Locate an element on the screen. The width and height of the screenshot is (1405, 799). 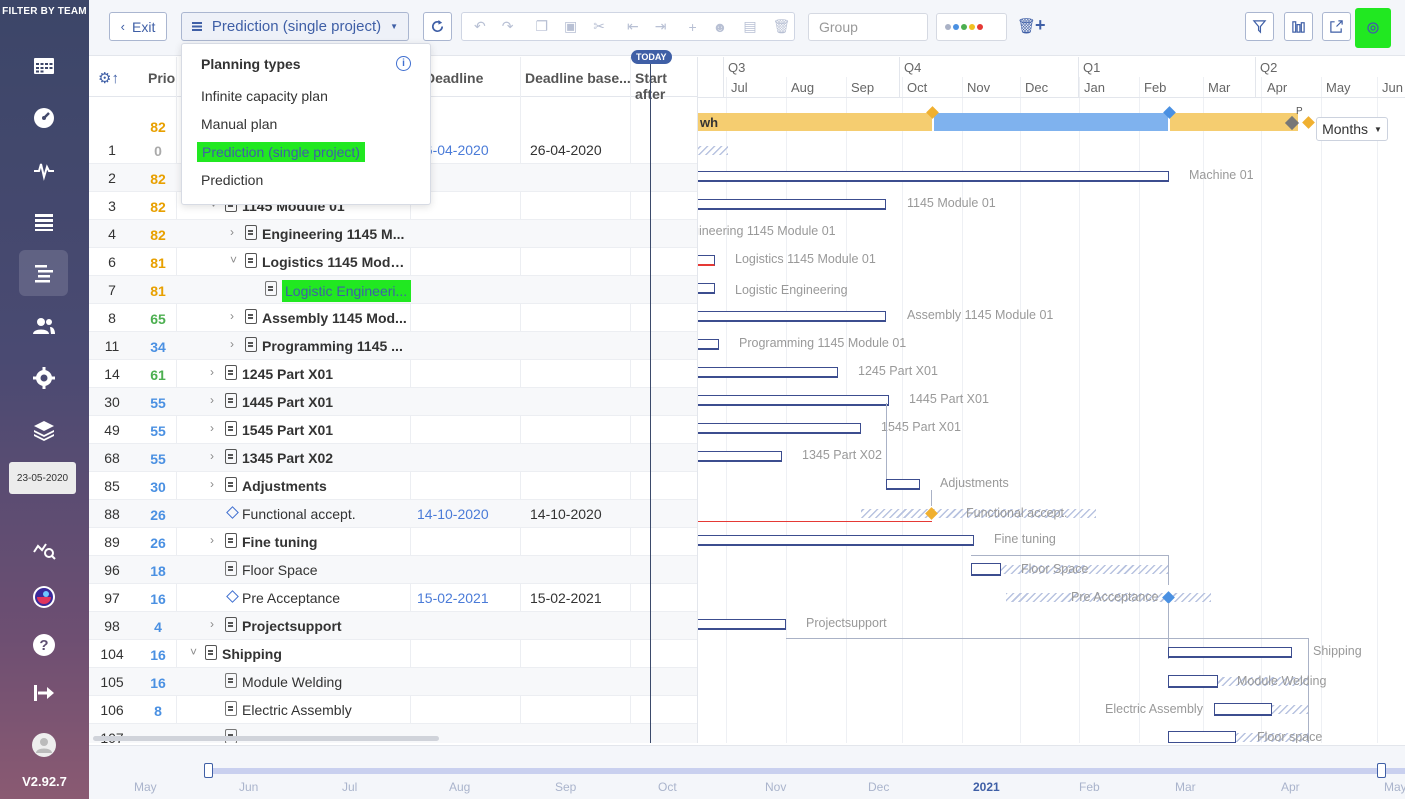
current-date-badge: 23-05-2020 is located at coordinates (42, 478).